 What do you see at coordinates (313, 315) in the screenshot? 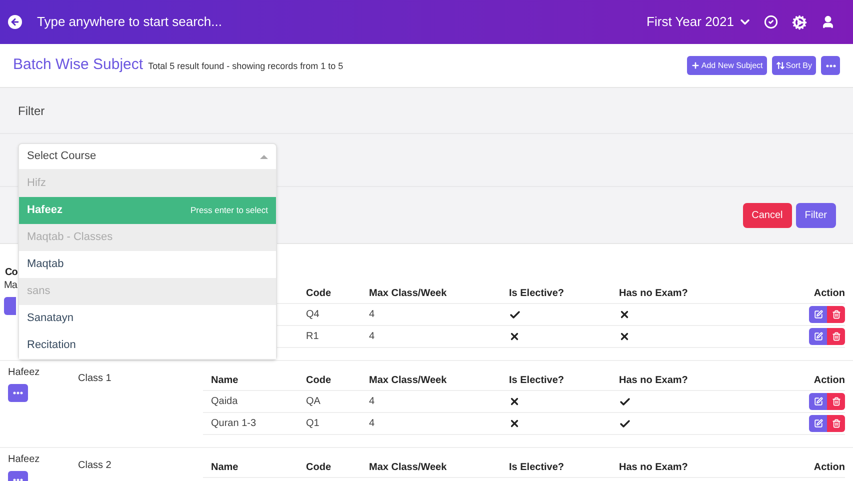
I see `table-cell-text: Q4` at bounding box center [313, 315].